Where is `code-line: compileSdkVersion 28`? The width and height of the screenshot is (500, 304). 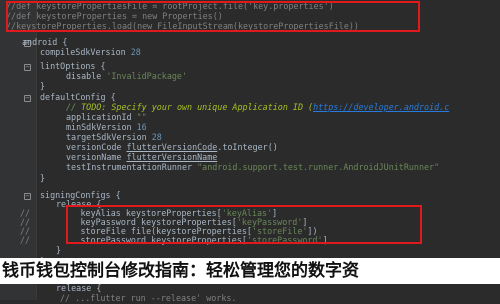
code-line: compileSdkVersion 28 is located at coordinates (250, 52).